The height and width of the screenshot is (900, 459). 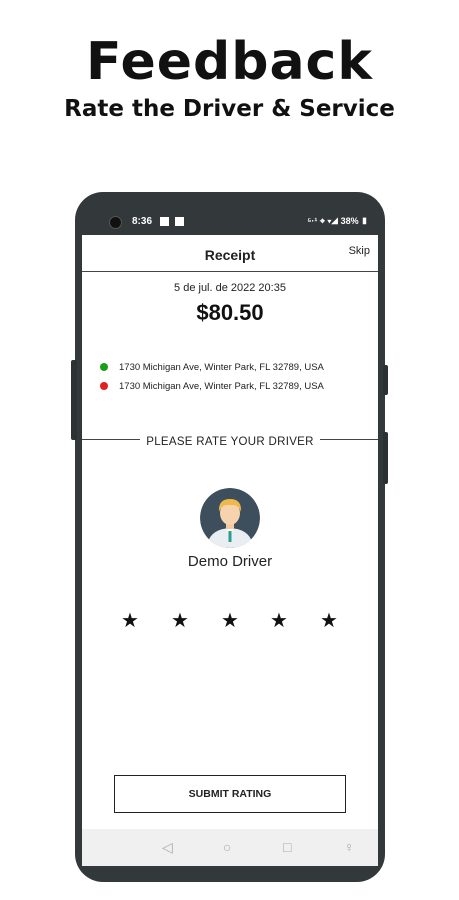 What do you see at coordinates (279, 620) in the screenshot?
I see `star-4-icon: ★` at bounding box center [279, 620].